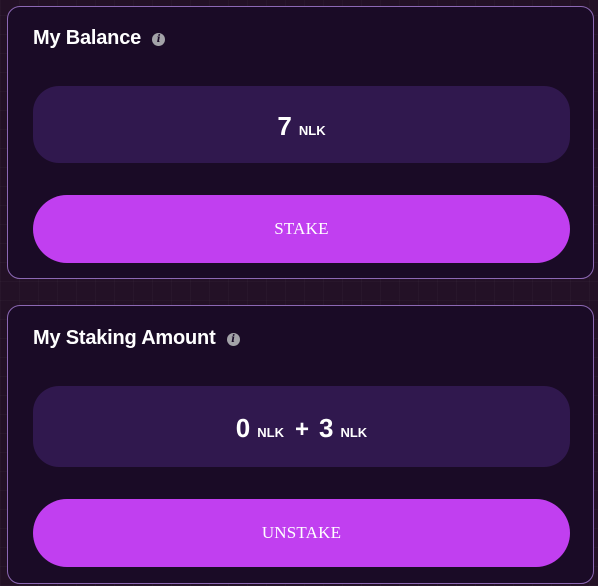 This screenshot has width=598, height=586. Describe the element at coordinates (270, 432) in the screenshot. I see `staked-unit: NLK` at that location.